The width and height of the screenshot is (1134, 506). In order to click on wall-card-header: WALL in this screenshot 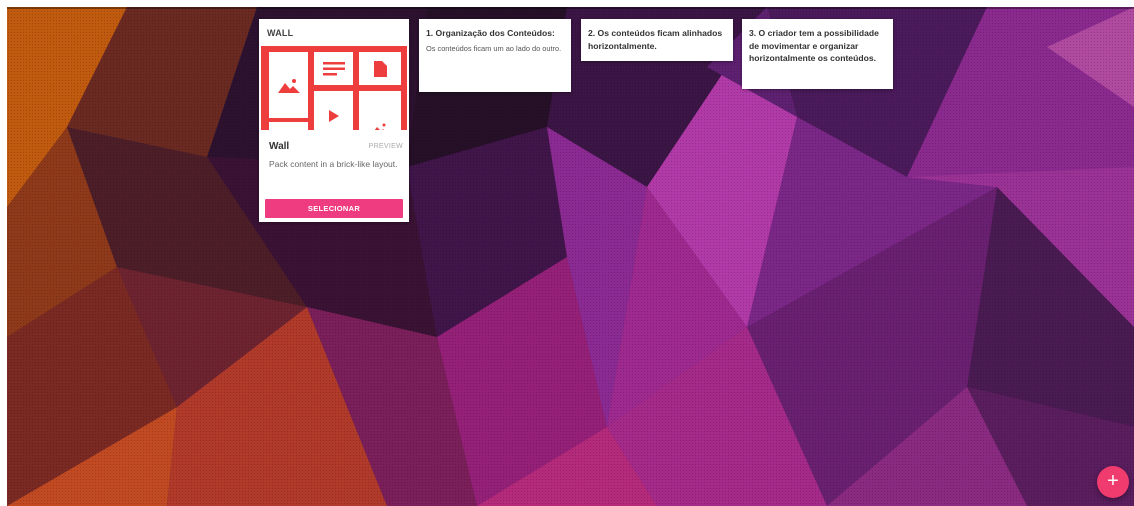, I will do `click(280, 33)`.